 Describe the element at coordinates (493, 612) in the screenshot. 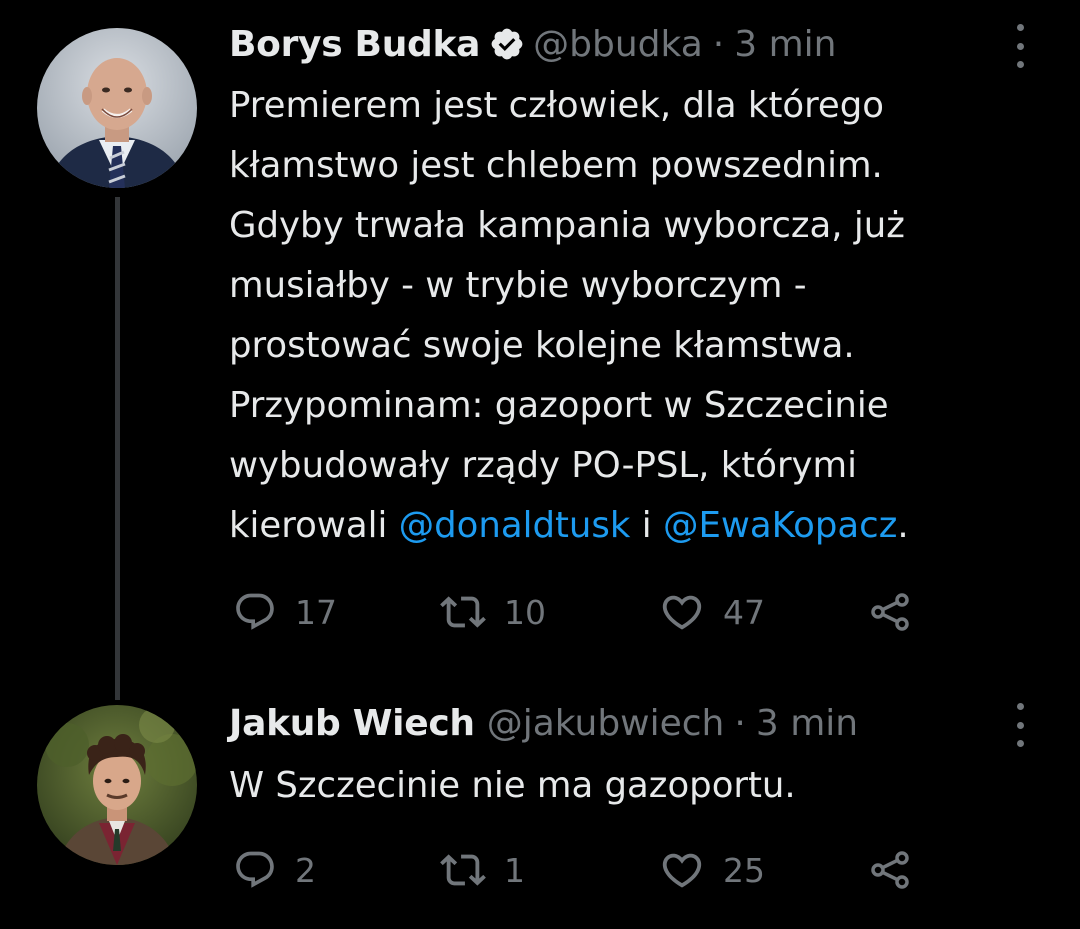

I see `retweet-button: 10` at that location.